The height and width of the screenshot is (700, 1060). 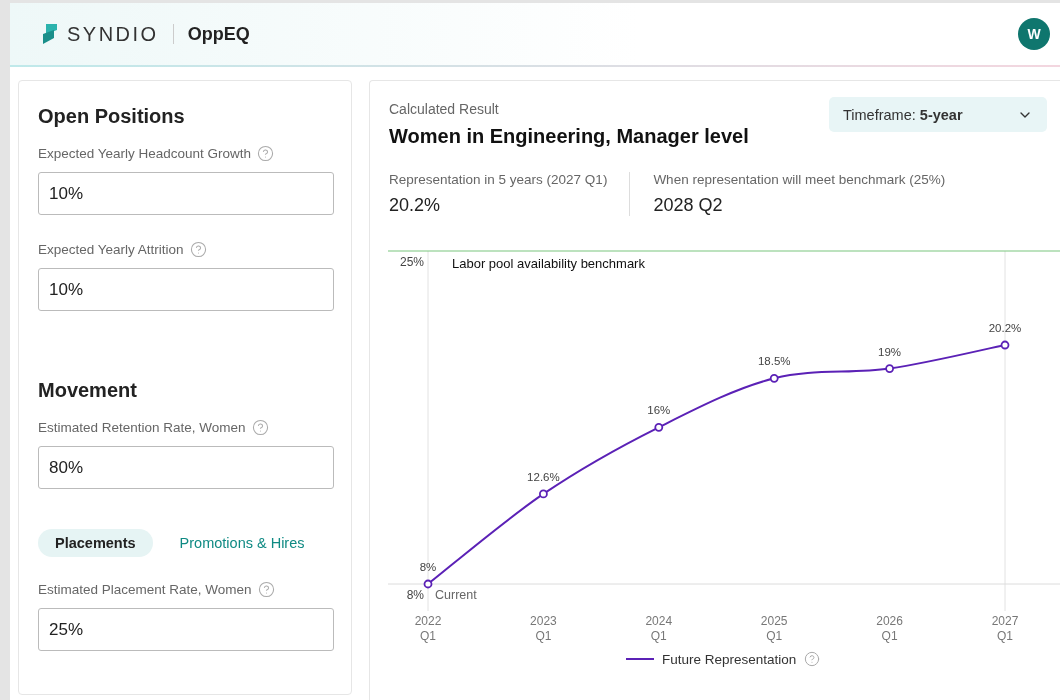 What do you see at coordinates (186, 467) in the screenshot?
I see `input-field: 80%` at bounding box center [186, 467].